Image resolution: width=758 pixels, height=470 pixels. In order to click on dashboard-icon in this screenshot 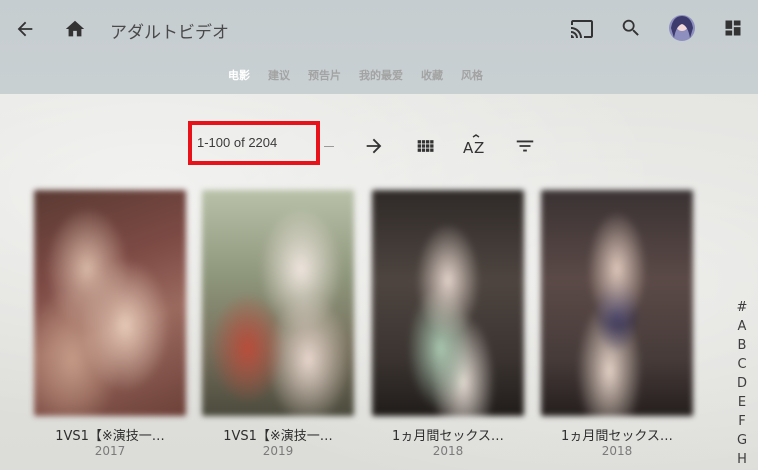, I will do `click(733, 28)`.